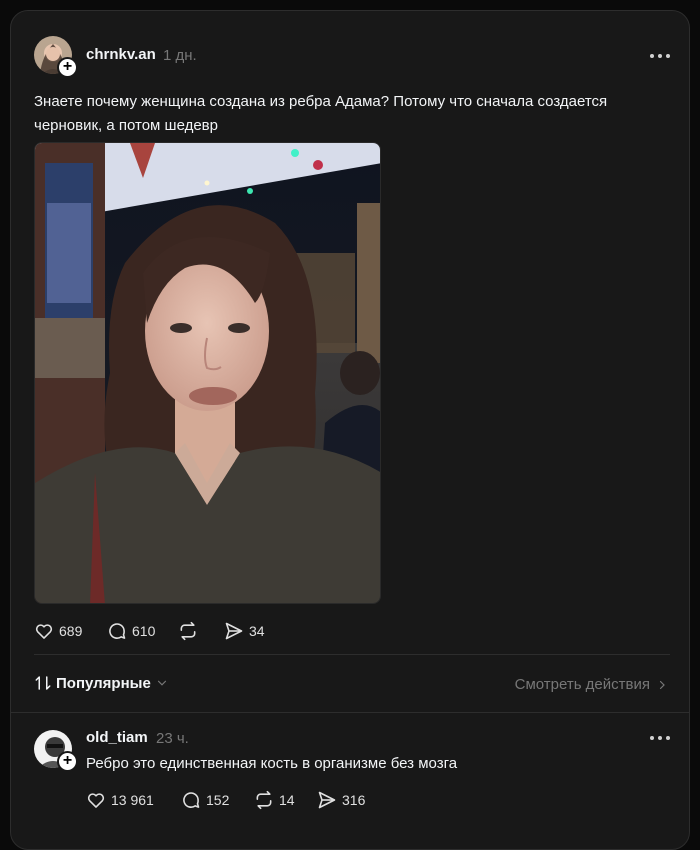 This screenshot has width=700, height=850. Describe the element at coordinates (172, 738) in the screenshot. I see `reply-timestamp: 23 ч.` at that location.